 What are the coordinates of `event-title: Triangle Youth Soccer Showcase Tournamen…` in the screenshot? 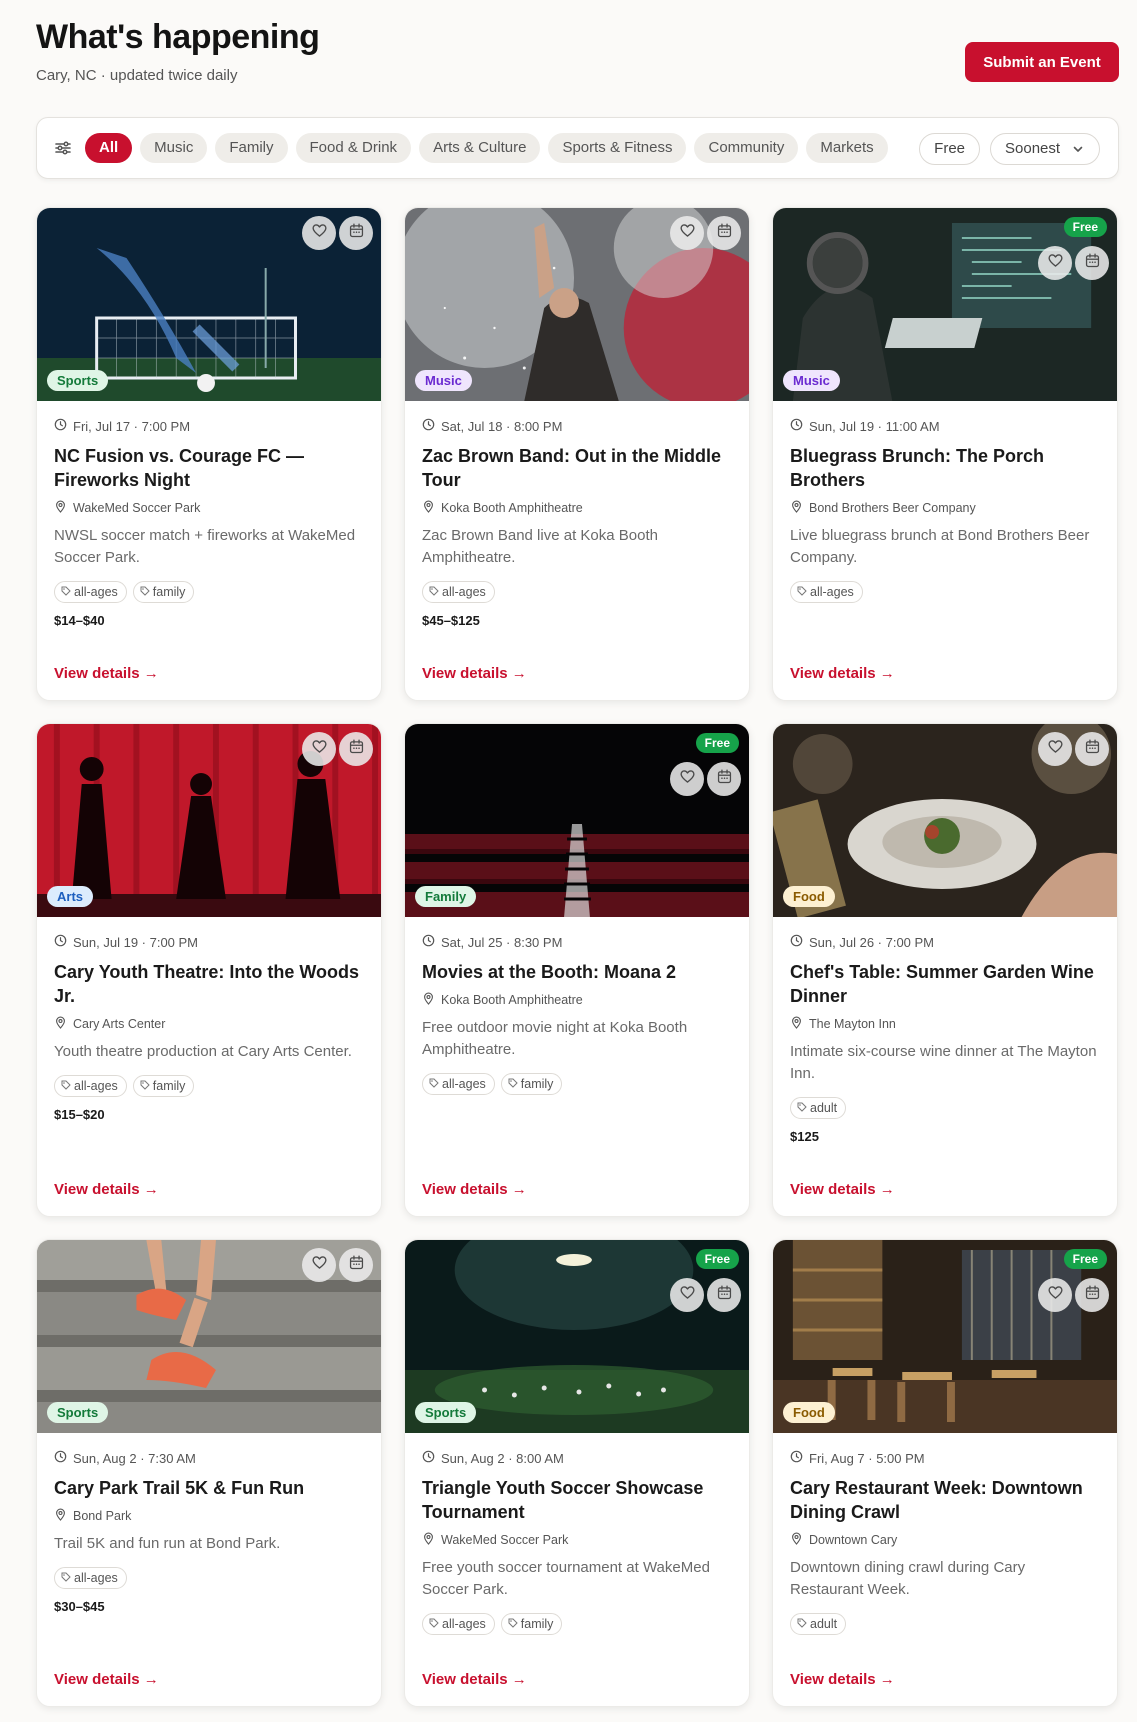 It's located at (577, 1500).